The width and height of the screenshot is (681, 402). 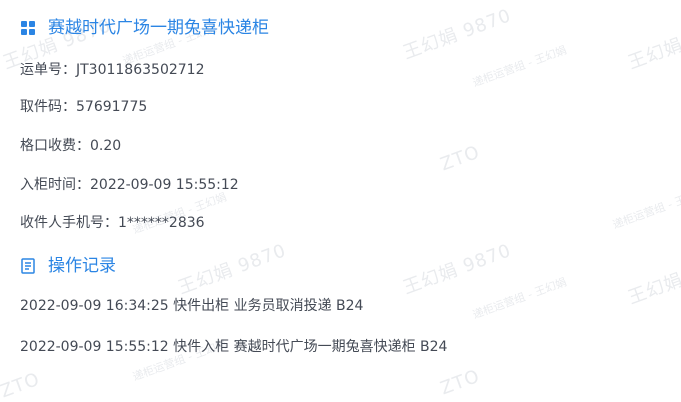 I want to click on slot-fee-field: 格口收费：0.20, so click(x=70, y=146).